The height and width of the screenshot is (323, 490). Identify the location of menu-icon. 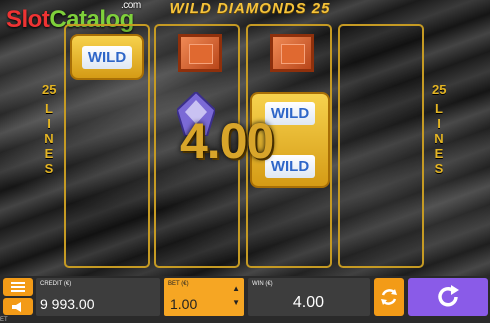
(18, 287).